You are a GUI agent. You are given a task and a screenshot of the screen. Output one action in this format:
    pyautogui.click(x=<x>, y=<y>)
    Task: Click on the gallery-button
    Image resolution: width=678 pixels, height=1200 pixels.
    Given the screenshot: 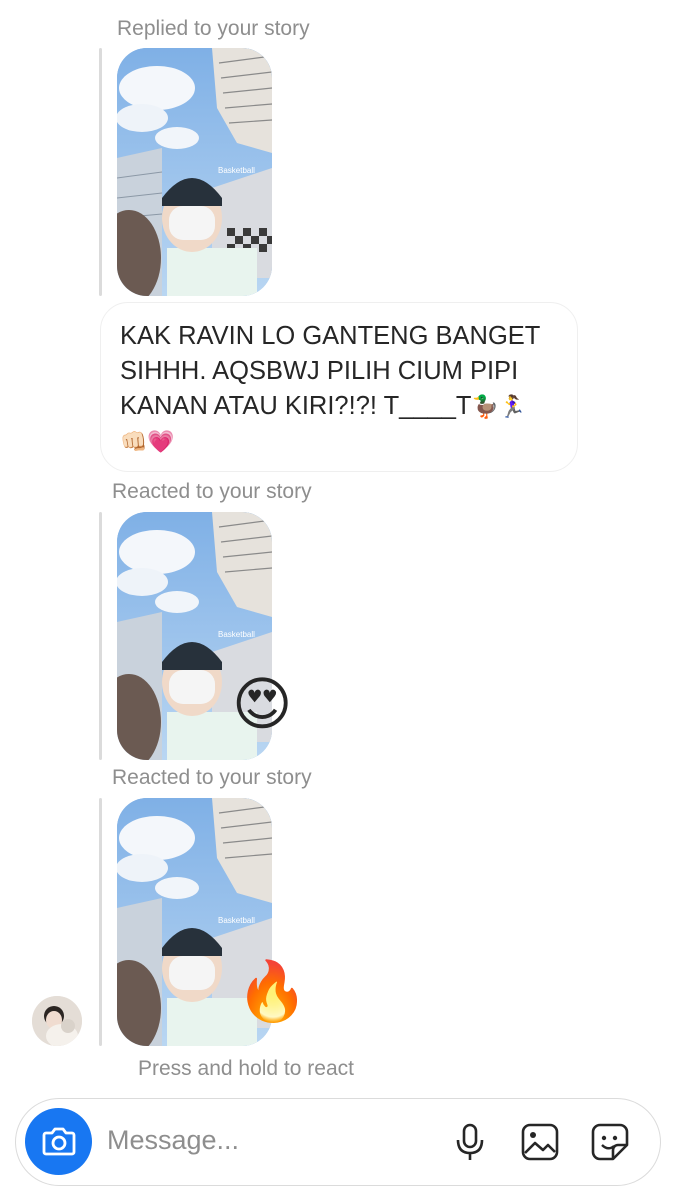 What is the action you would take?
    pyautogui.click(x=540, y=1142)
    